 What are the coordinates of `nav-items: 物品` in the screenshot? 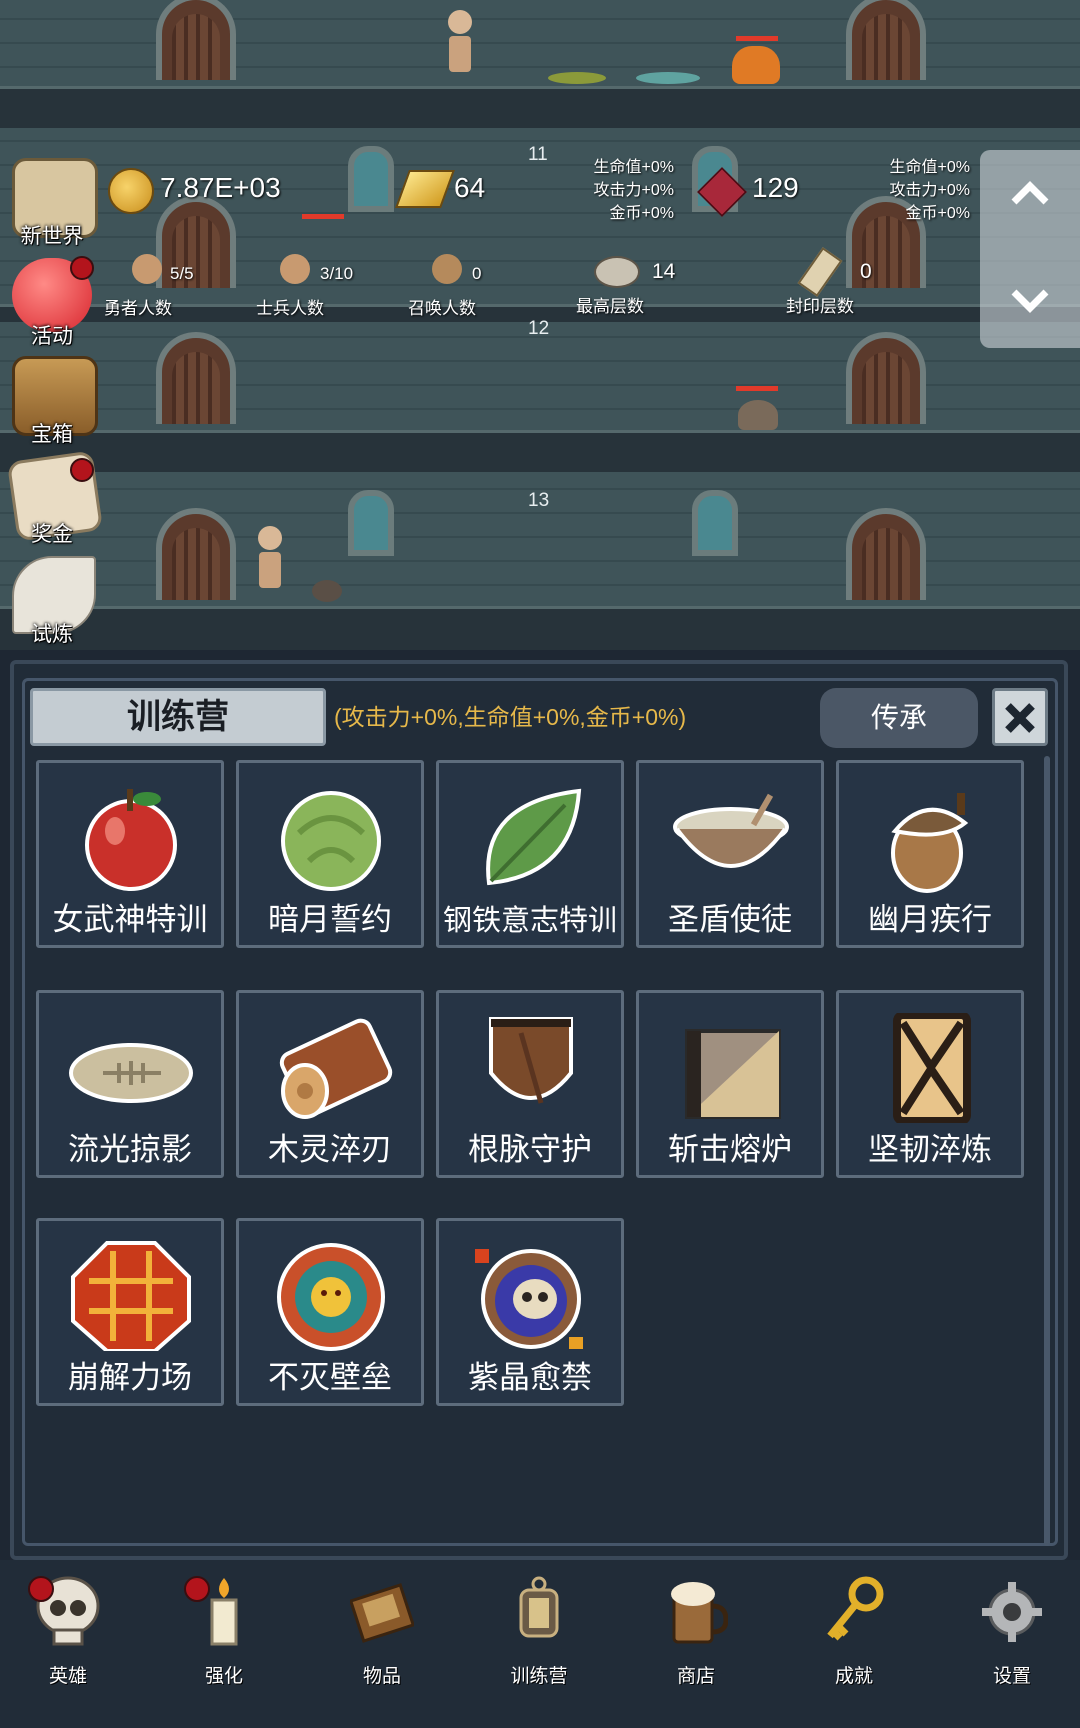 It's located at (382, 1628).